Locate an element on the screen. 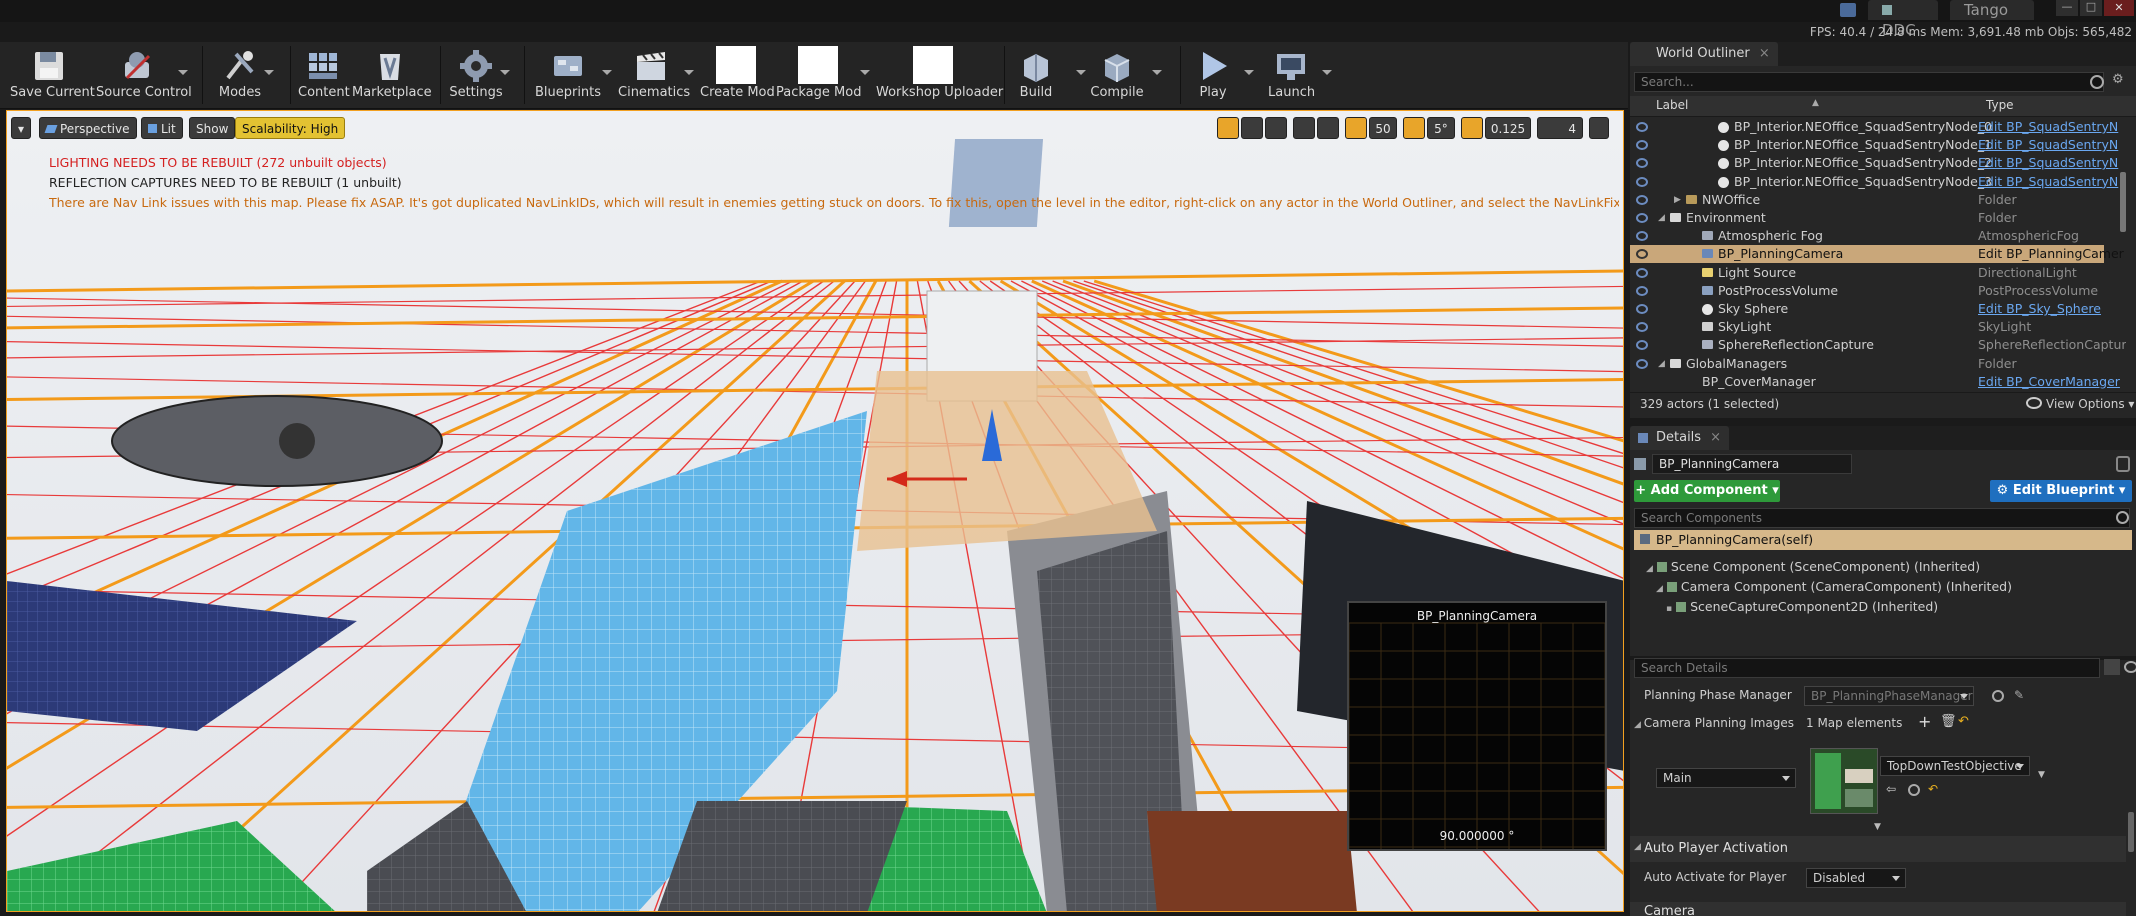 This screenshot has height=916, width=2136. outliner-row: Sky Sphere Edit BP_Sky_Sphere is located at coordinates (1867, 309).